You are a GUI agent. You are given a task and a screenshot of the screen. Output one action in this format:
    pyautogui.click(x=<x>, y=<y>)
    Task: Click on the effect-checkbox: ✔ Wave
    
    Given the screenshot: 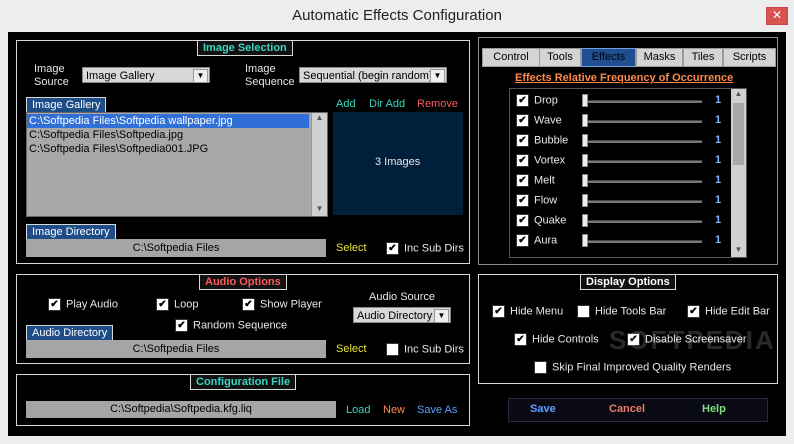 What is the action you would take?
    pyautogui.click(x=539, y=120)
    